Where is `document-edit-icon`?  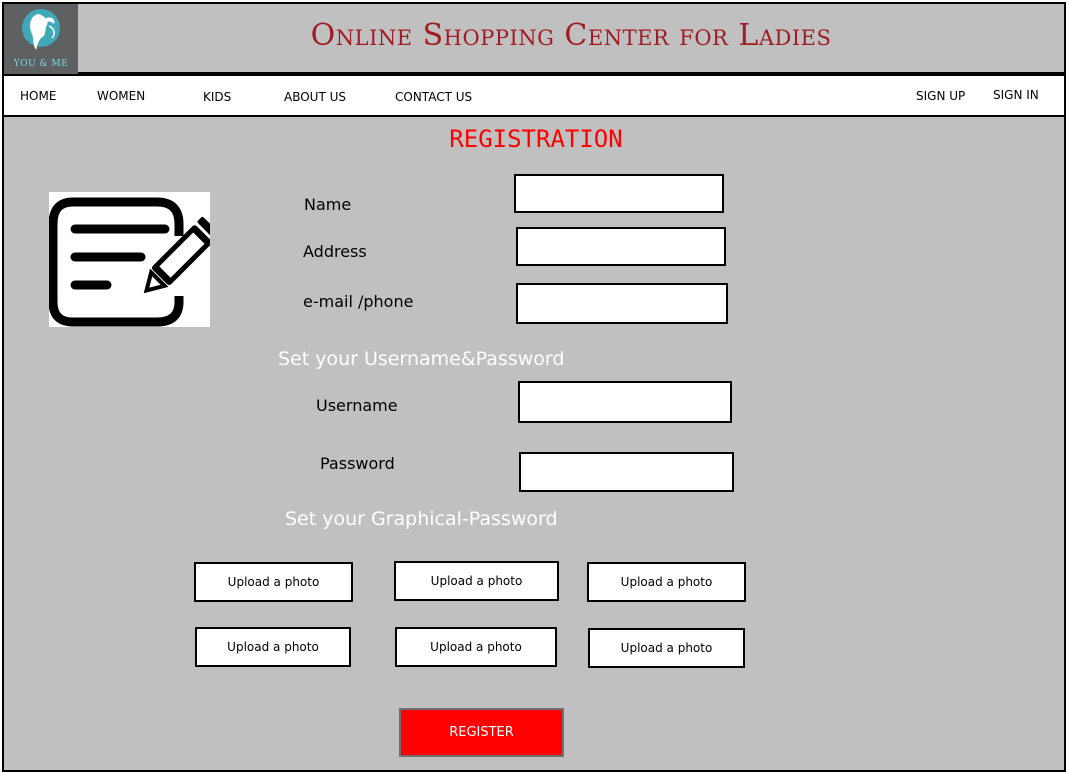
document-edit-icon is located at coordinates (134, 259).